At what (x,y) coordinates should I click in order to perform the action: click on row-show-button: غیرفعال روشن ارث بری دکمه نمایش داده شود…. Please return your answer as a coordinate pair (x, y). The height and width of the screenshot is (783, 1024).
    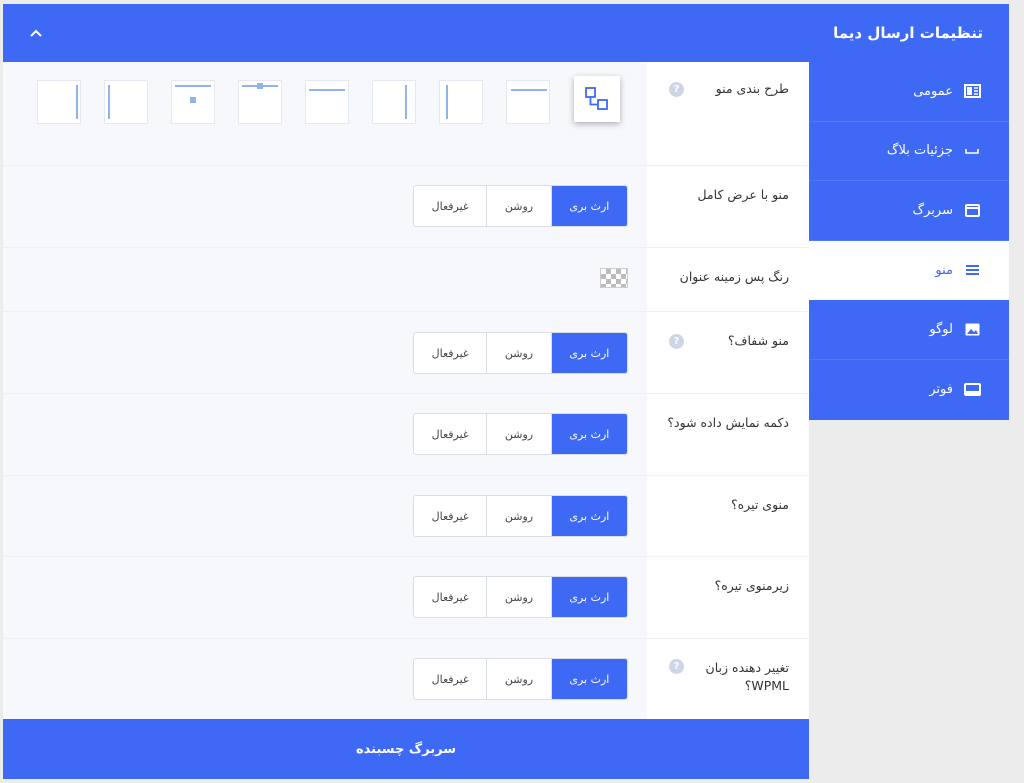
    Looking at the image, I should click on (406, 435).